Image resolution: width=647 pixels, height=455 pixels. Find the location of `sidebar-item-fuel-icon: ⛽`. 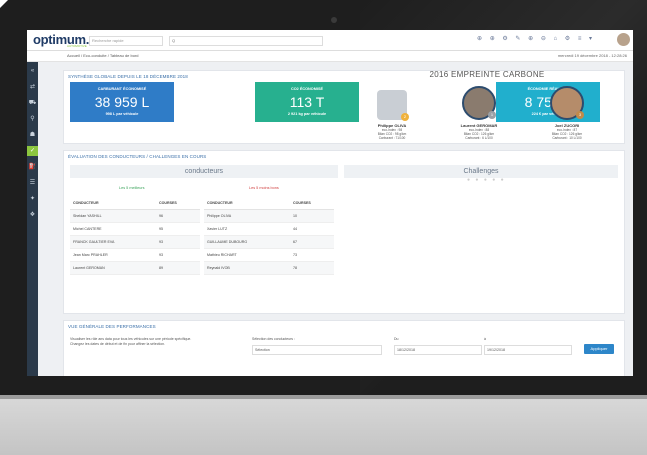

sidebar-item-fuel-icon: ⛽ is located at coordinates (32, 167).